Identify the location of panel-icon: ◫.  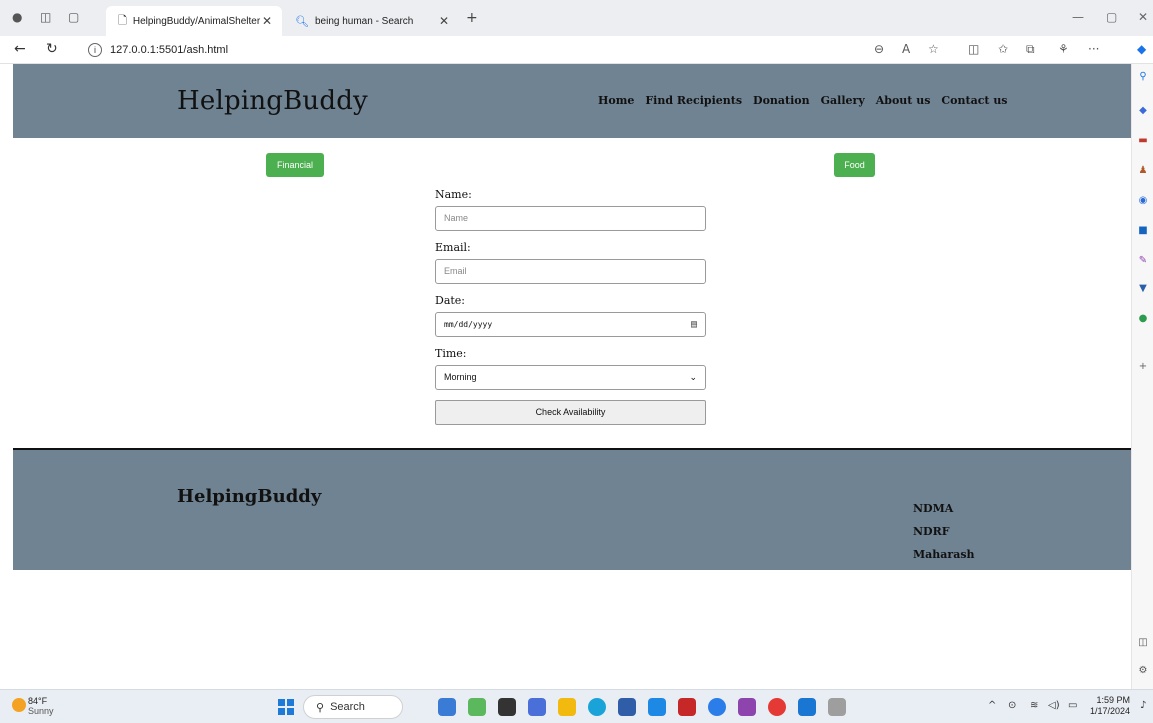
(1143, 643).